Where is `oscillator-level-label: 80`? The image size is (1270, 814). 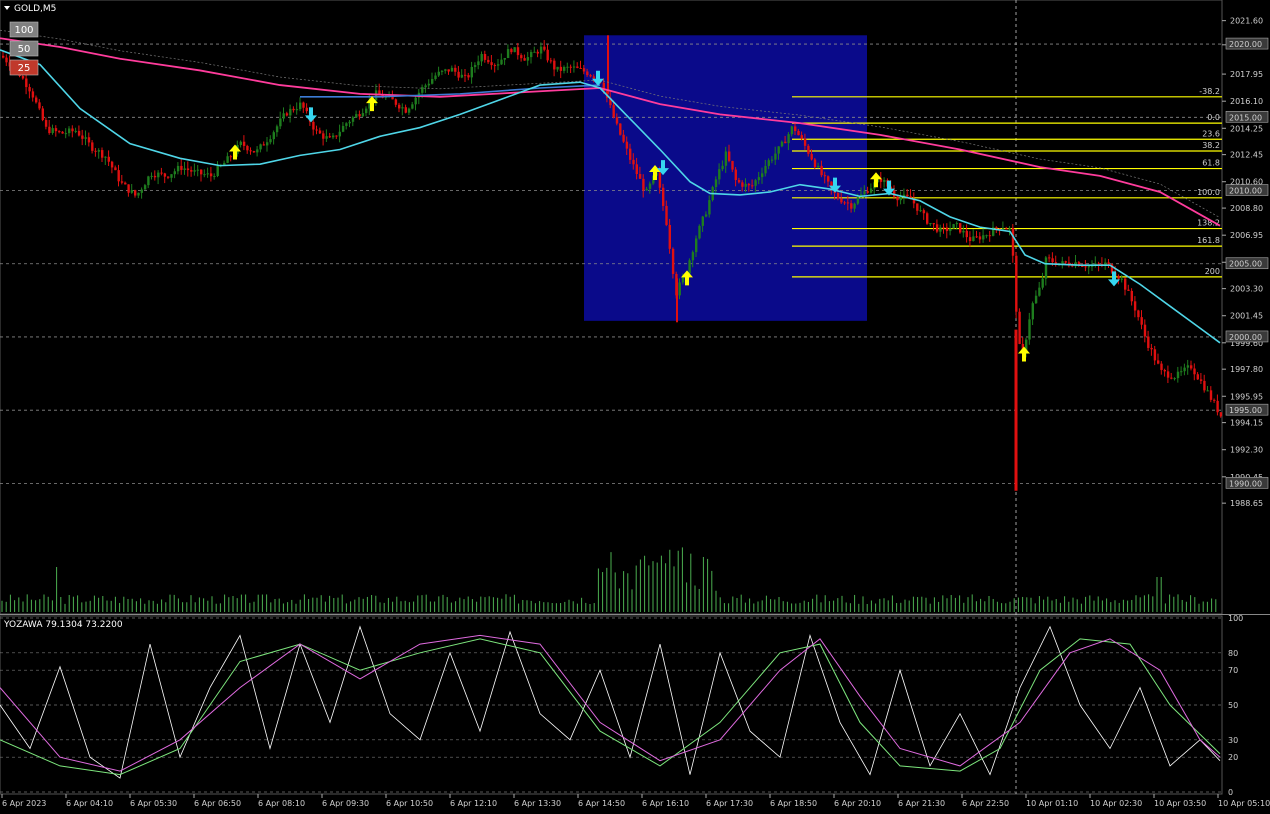 oscillator-level-label: 80 is located at coordinates (1233, 653).